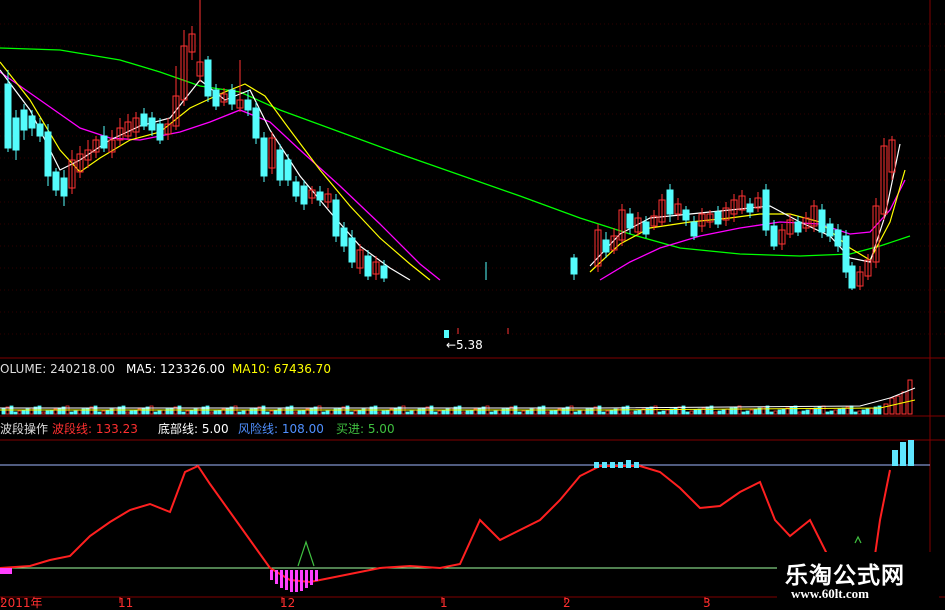 Image resolution: width=945 pixels, height=610 pixels. I want to click on buy-line-label: 买进: 5.00, so click(365, 429).